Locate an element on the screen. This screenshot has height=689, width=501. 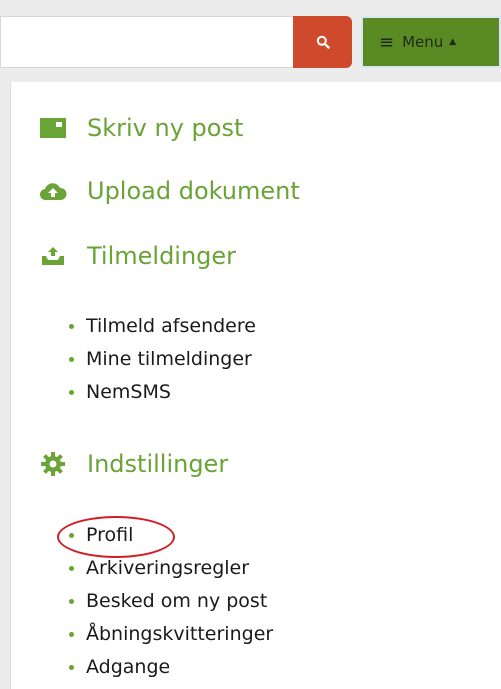
submenu-item-abningskvitteringer: Åbningskvitteringer is located at coordinates (171, 634).